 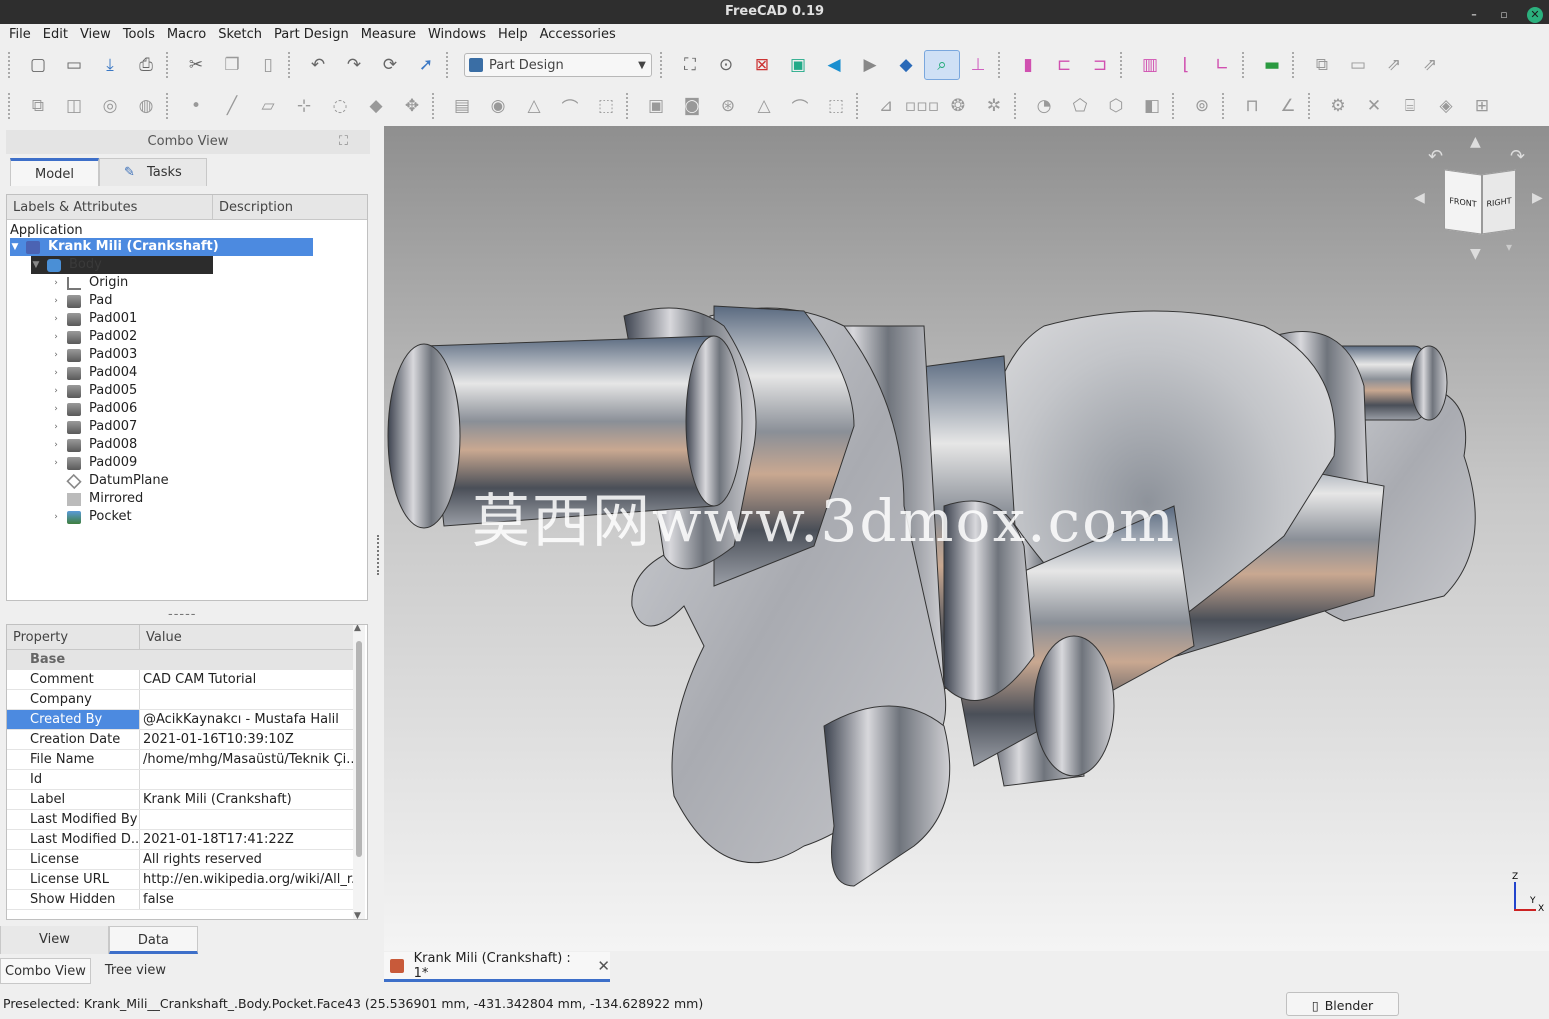 What do you see at coordinates (94, 445) in the screenshot?
I see `tree-item-pad008: › Pad008` at bounding box center [94, 445].